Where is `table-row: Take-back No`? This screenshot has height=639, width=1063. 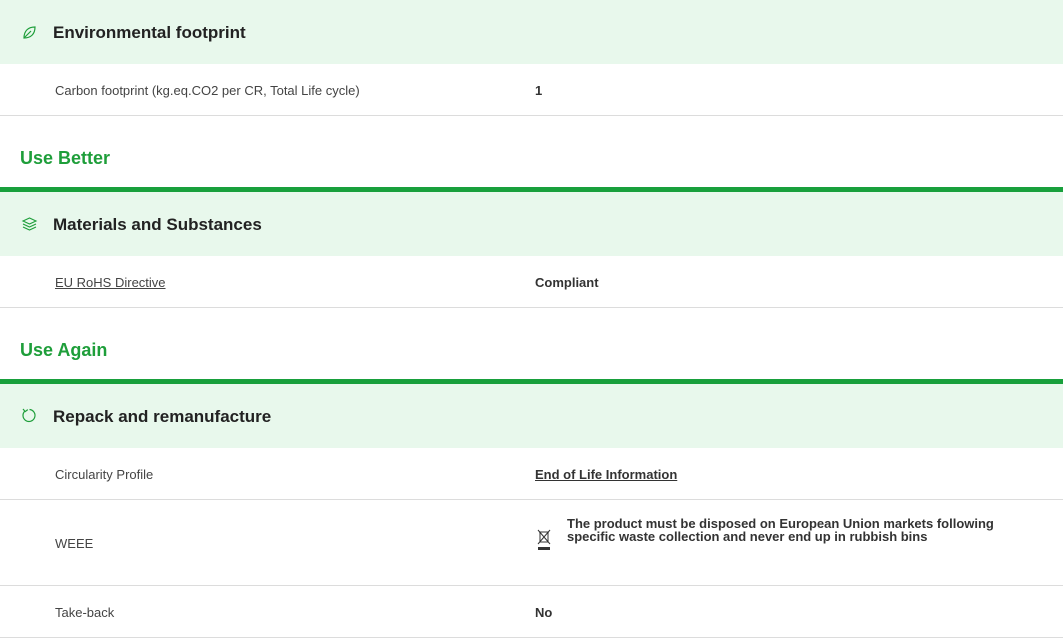
table-row: Take-back No is located at coordinates (531, 612).